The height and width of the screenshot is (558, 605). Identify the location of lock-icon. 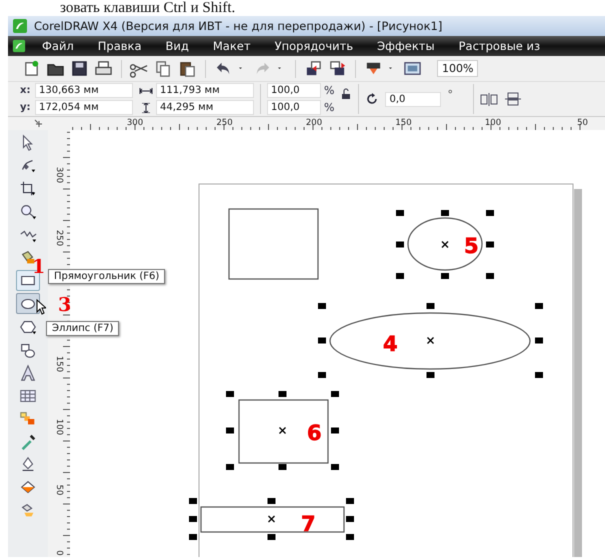
(346, 94).